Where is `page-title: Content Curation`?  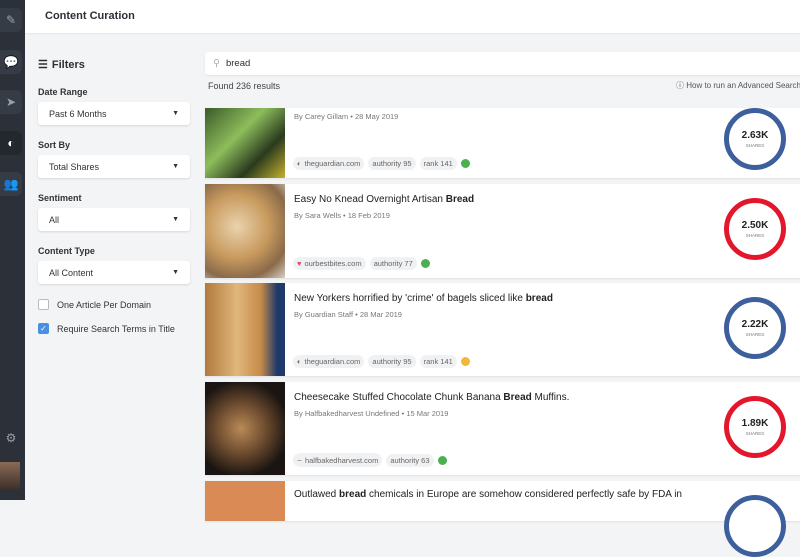 page-title: Content Curation is located at coordinates (90, 16).